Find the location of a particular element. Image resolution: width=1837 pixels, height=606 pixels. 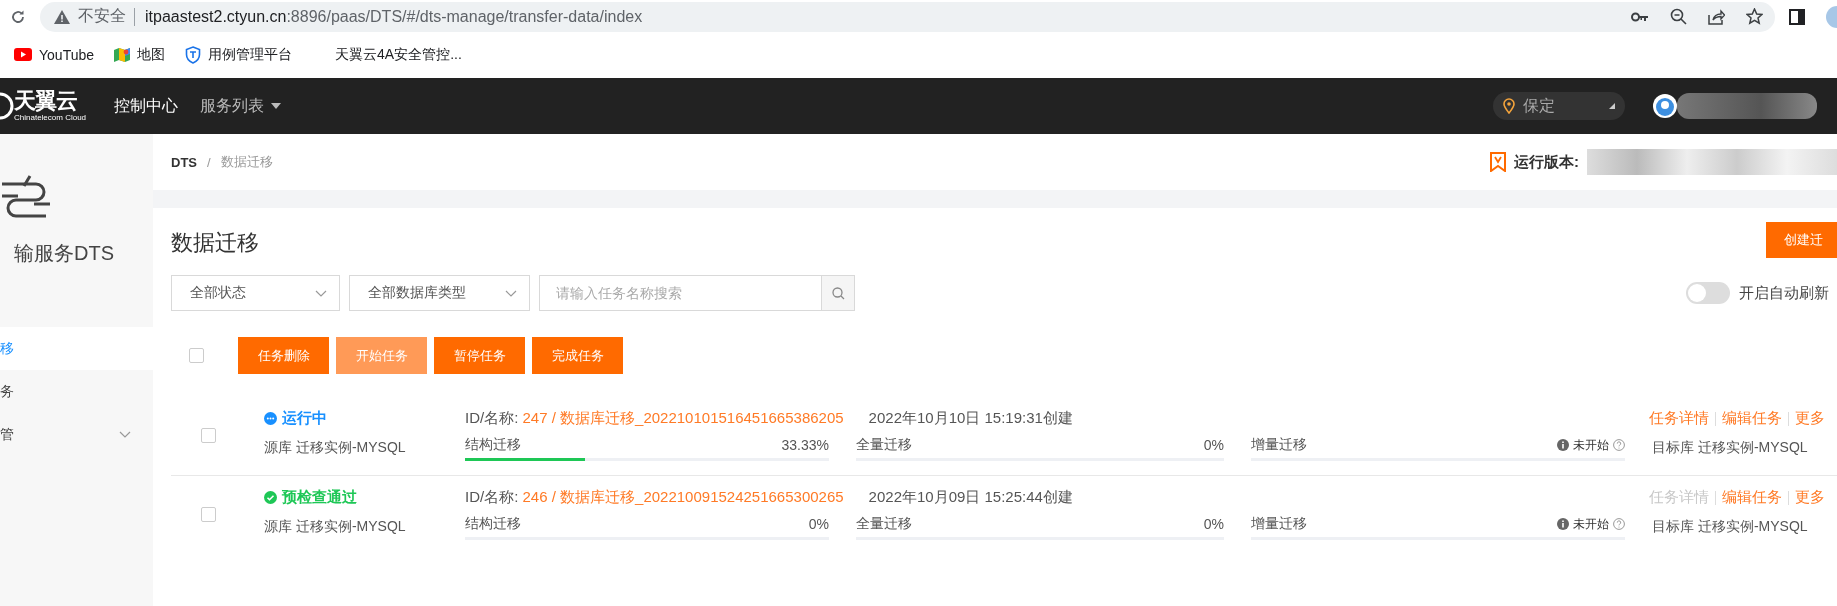

location-pin-icon is located at coordinates (1509, 106).